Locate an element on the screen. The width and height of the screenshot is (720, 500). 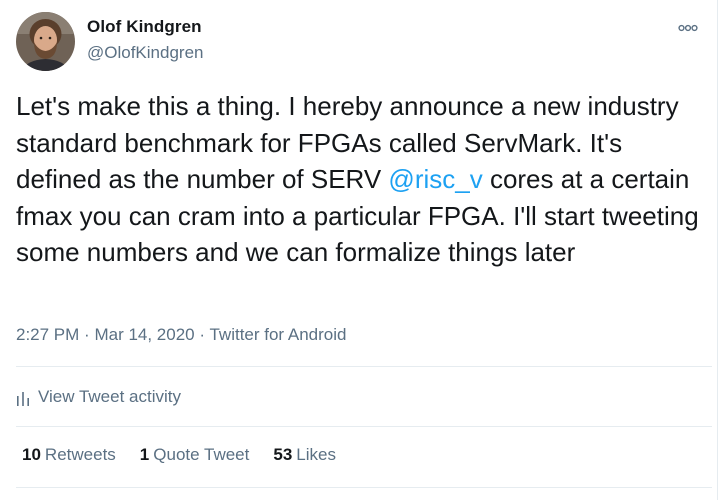
likes-count: 53 is located at coordinates (283, 454).